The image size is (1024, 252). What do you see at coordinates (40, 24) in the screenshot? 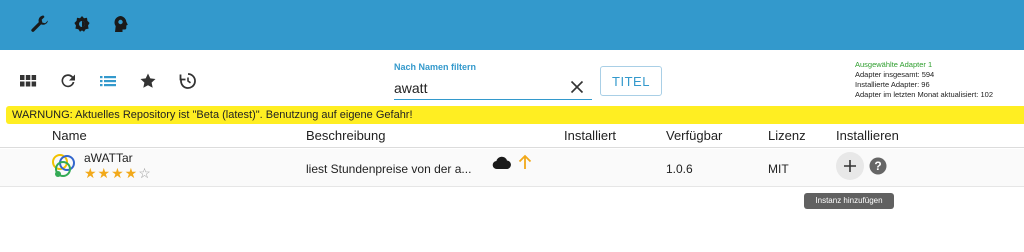
I see `wrench-icon` at bounding box center [40, 24].